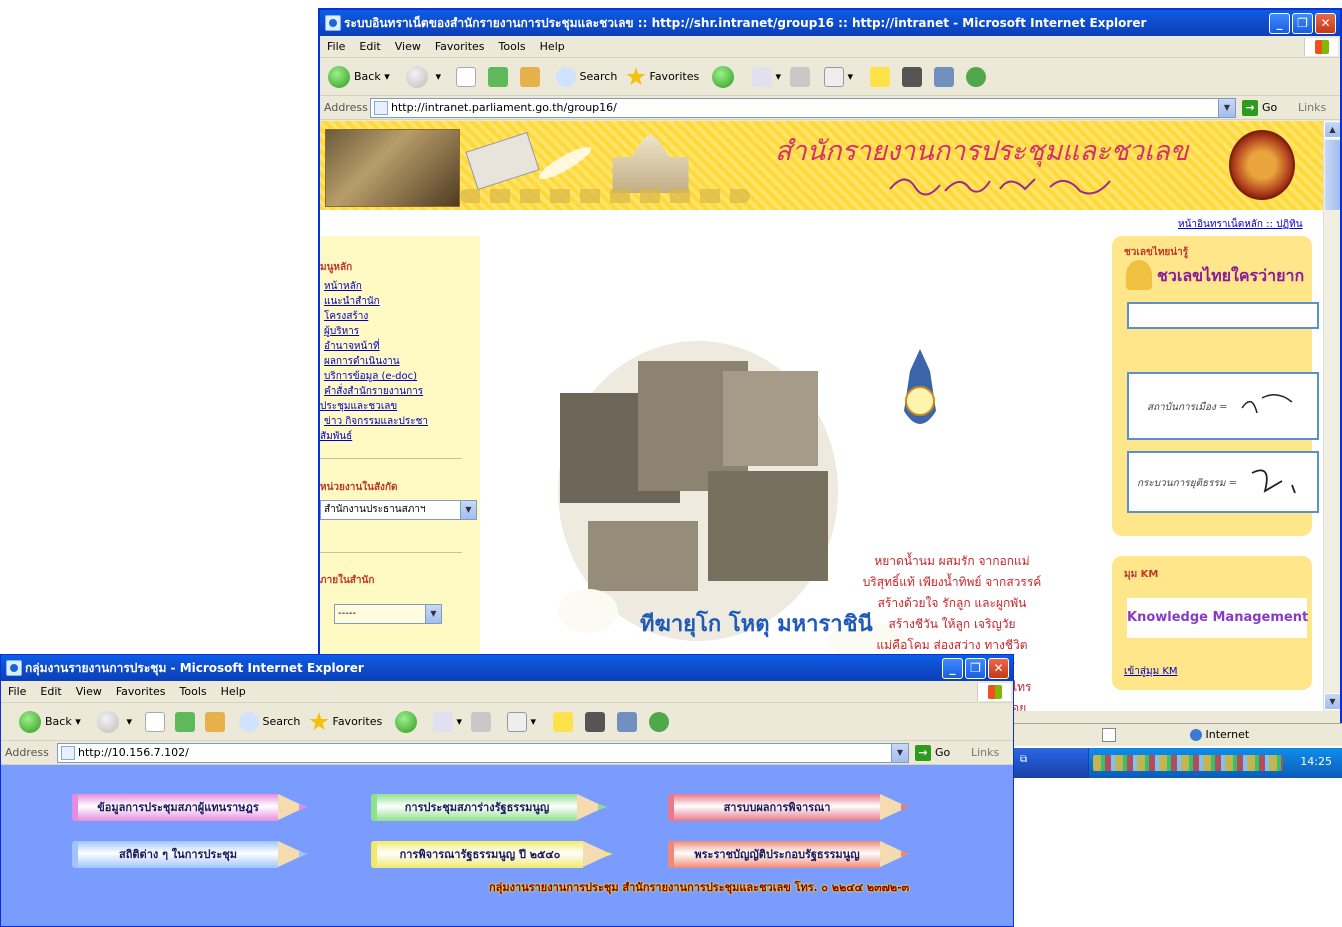 The height and width of the screenshot is (927, 1342). I want to click on pencil-button-constitution-drafting: การประชุมสภาร่างรัฐธรรมนูญ, so click(491, 807).